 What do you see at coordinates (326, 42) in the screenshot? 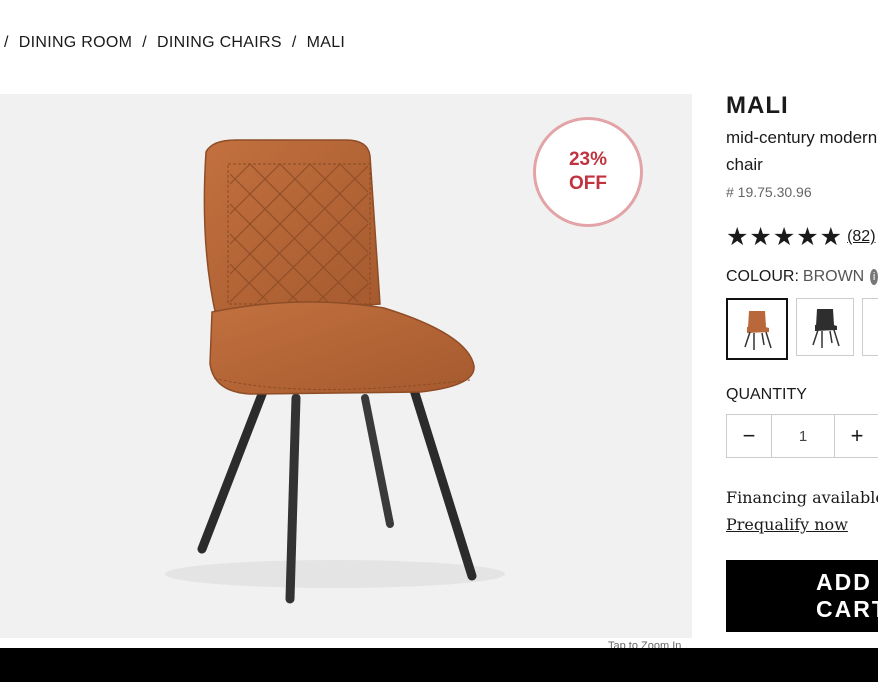
I see `breadcrumb-current: MALI` at bounding box center [326, 42].